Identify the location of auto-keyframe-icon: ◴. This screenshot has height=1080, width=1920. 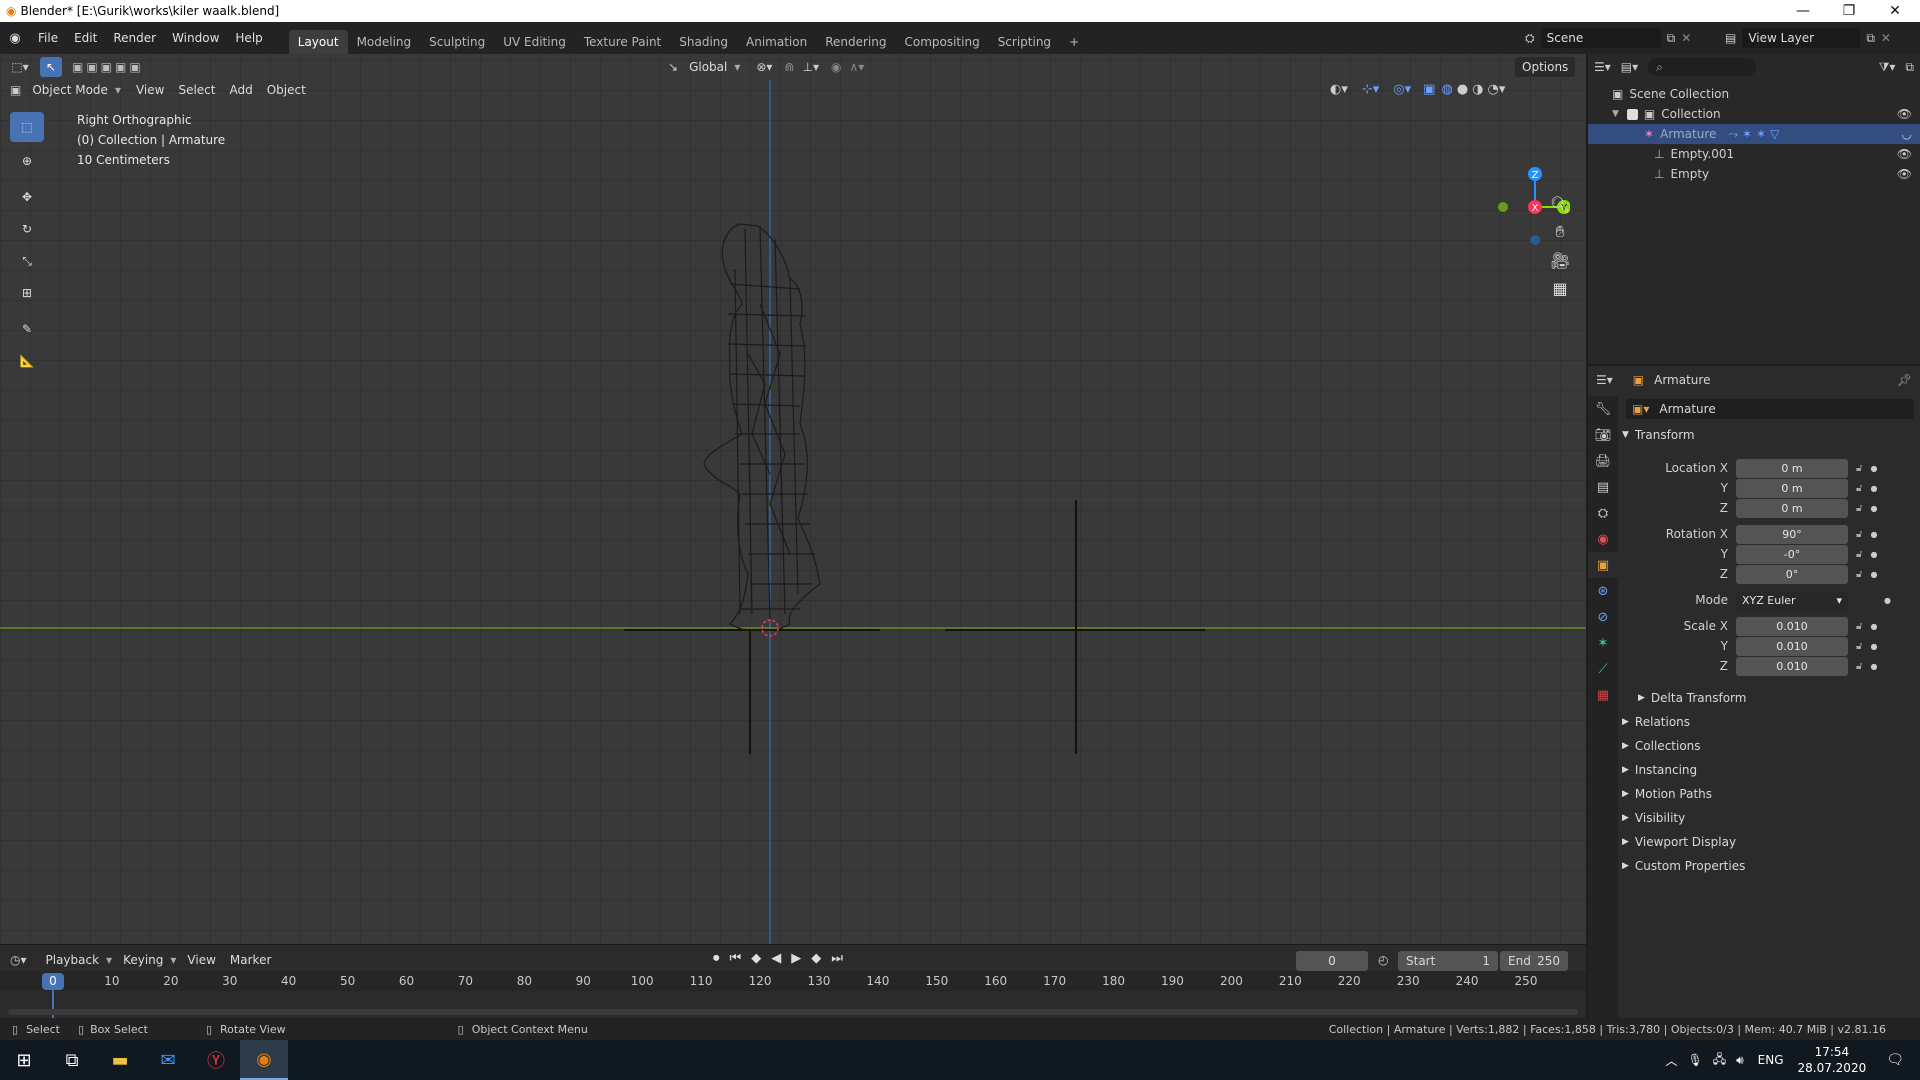
(1383, 960).